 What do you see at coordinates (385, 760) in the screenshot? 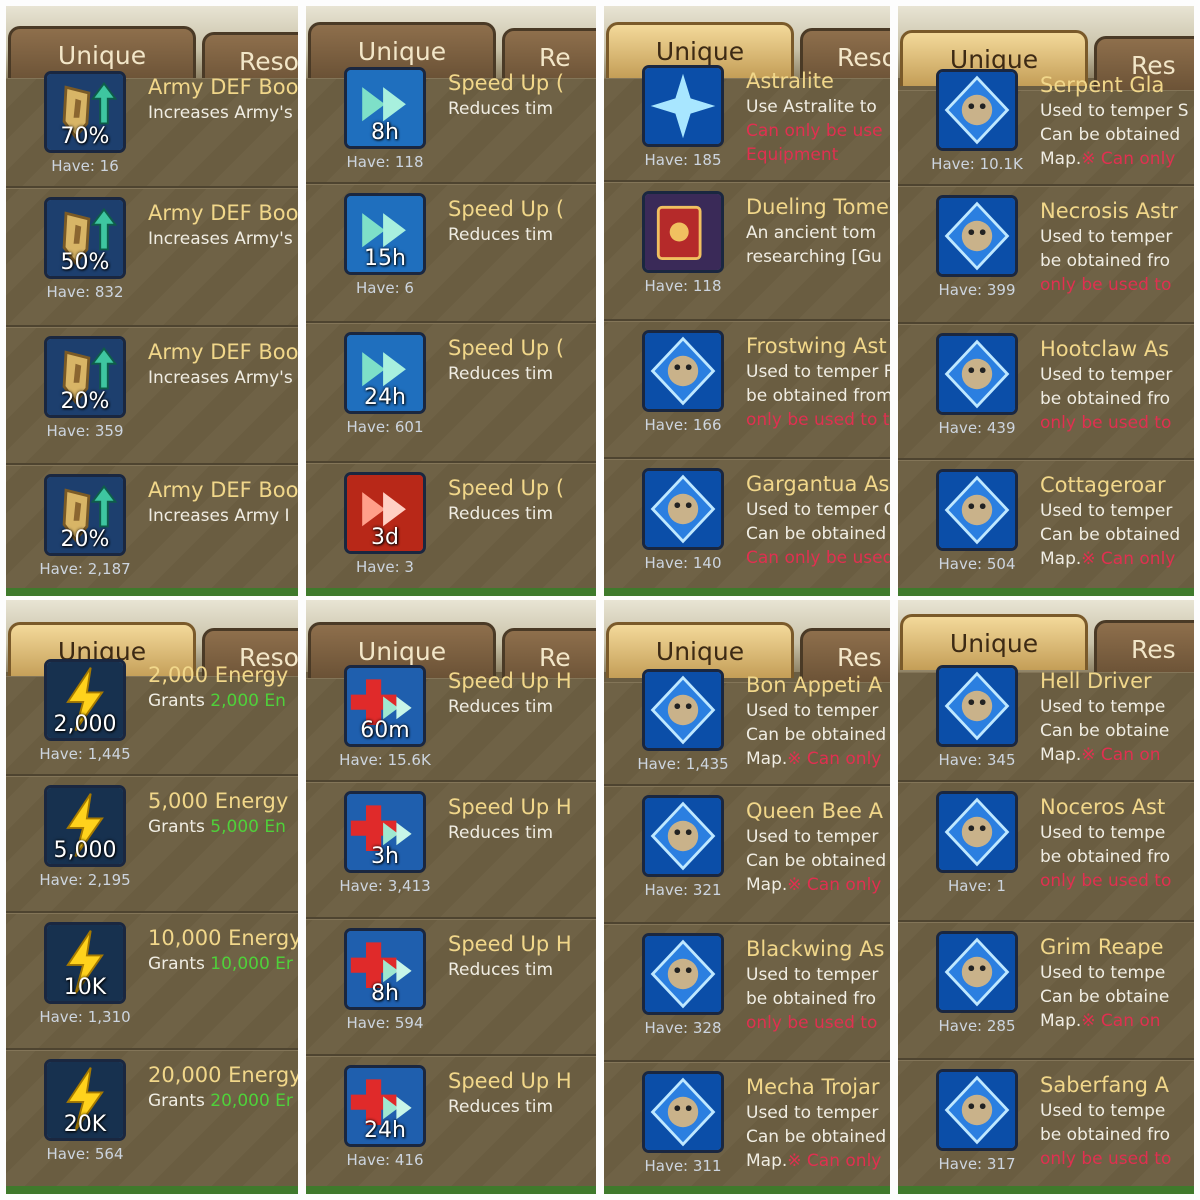
I see `have-count: Have: 15.6K` at bounding box center [385, 760].